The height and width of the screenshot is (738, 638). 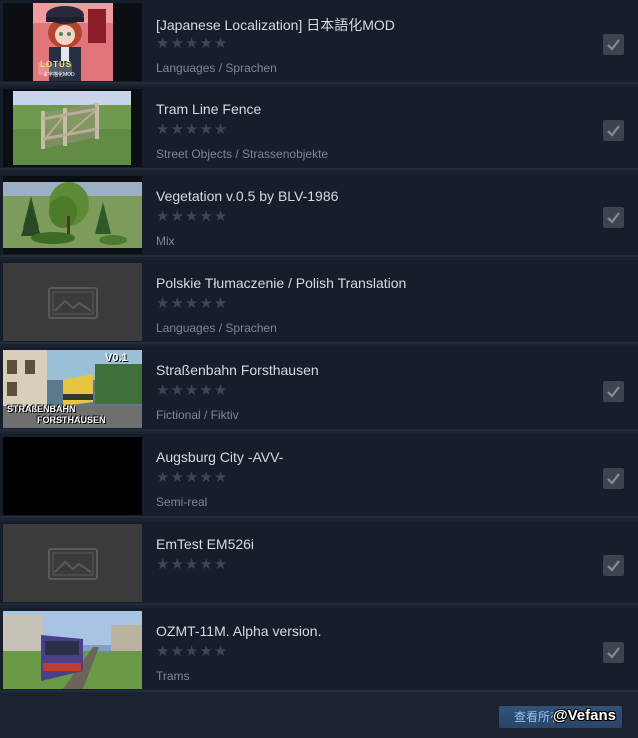 I want to click on anime-girl-image, so click(x=72, y=42).